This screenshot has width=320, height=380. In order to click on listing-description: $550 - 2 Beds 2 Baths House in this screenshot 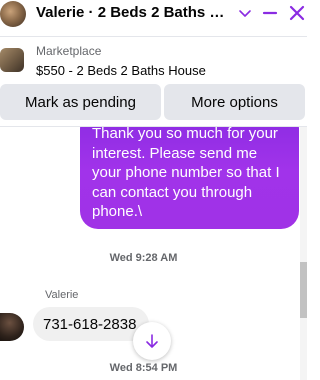, I will do `click(121, 71)`.